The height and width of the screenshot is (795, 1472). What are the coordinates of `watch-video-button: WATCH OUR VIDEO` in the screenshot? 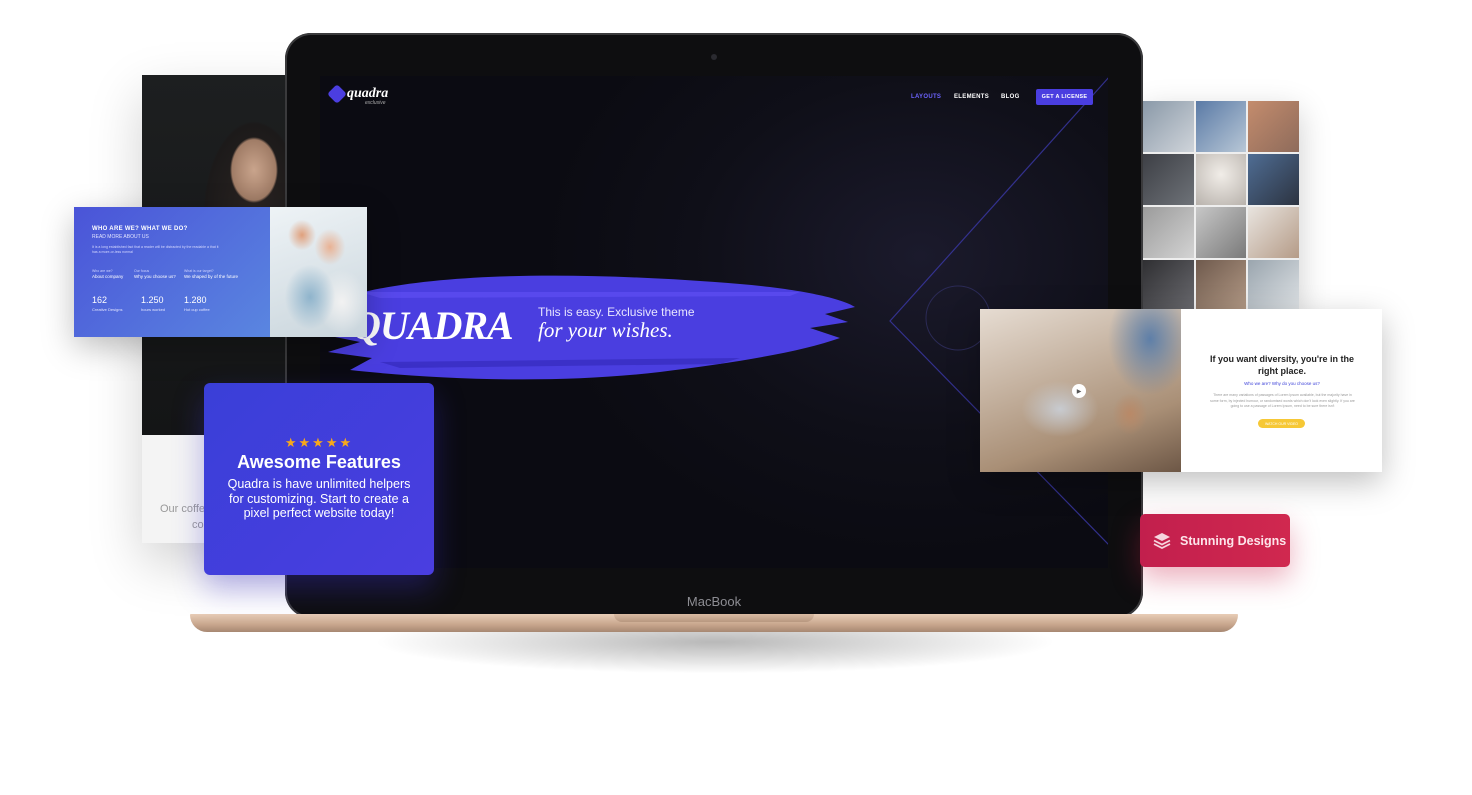 It's located at (1281, 423).